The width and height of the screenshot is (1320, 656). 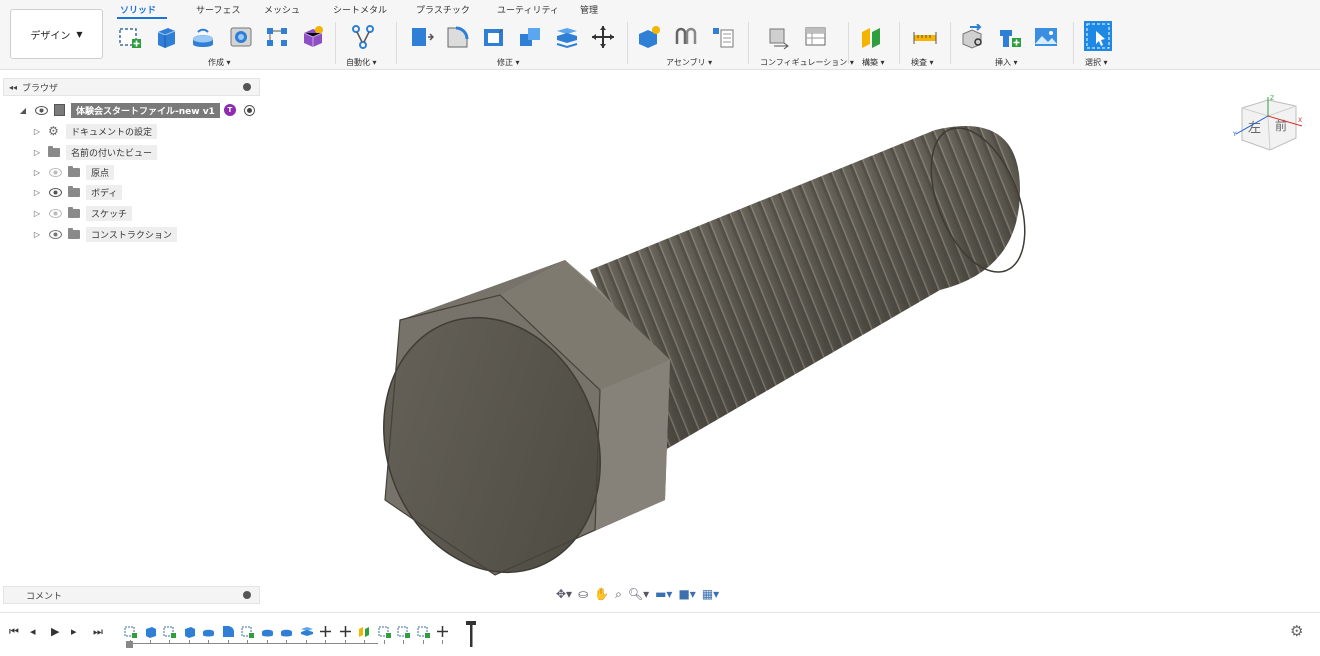 I want to click on measure-button, so click(x=925, y=37).